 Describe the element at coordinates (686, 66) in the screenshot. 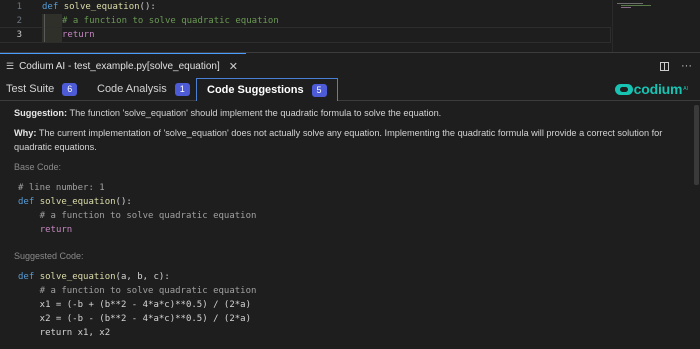

I see `more-actions-icon: ···` at that location.